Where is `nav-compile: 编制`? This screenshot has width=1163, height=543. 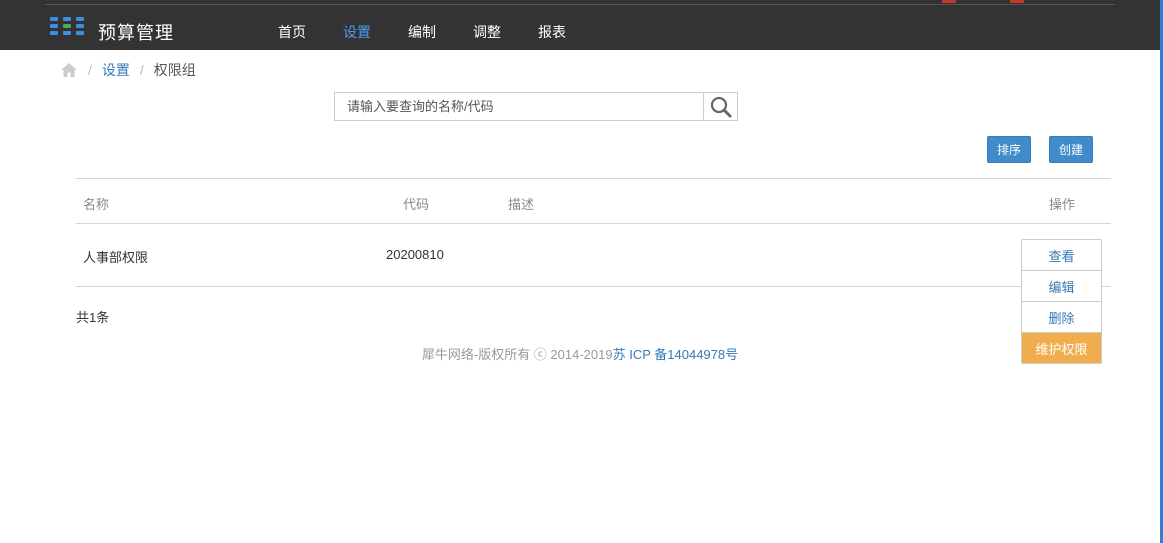 nav-compile: 编制 is located at coordinates (422, 32).